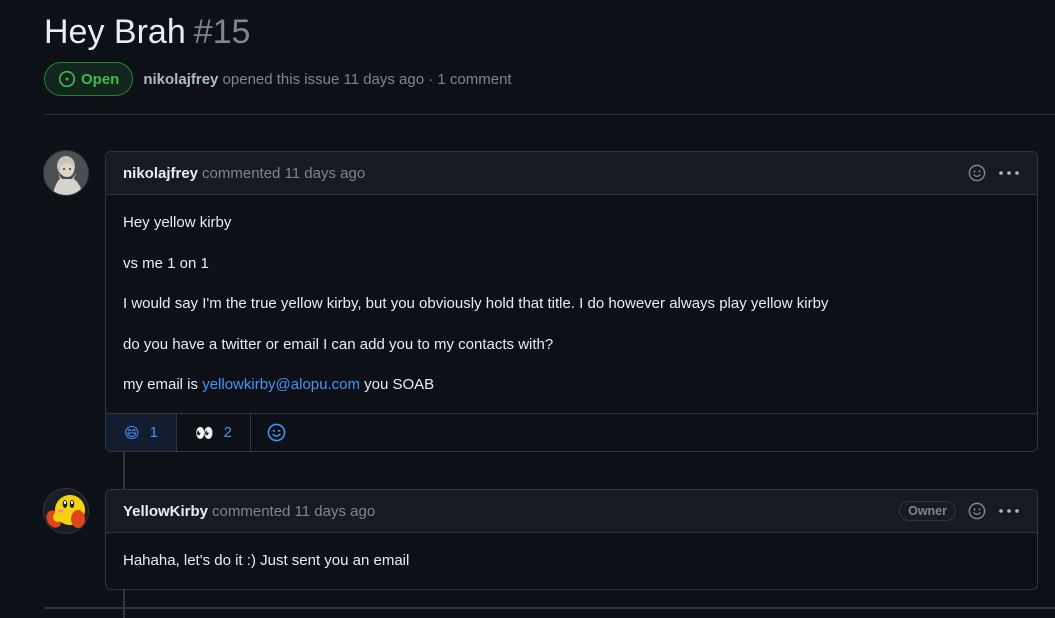 The width and height of the screenshot is (1055, 618). I want to click on avatar-nikolajfrey, so click(66, 173).